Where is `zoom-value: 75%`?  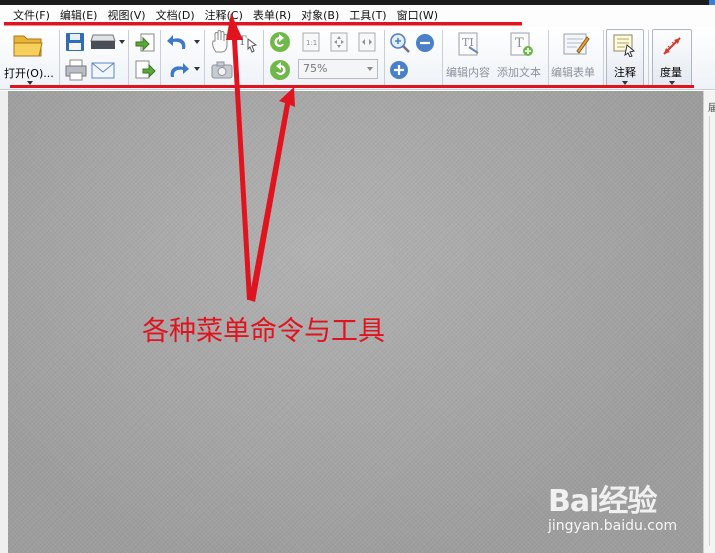 zoom-value: 75% is located at coordinates (315, 68).